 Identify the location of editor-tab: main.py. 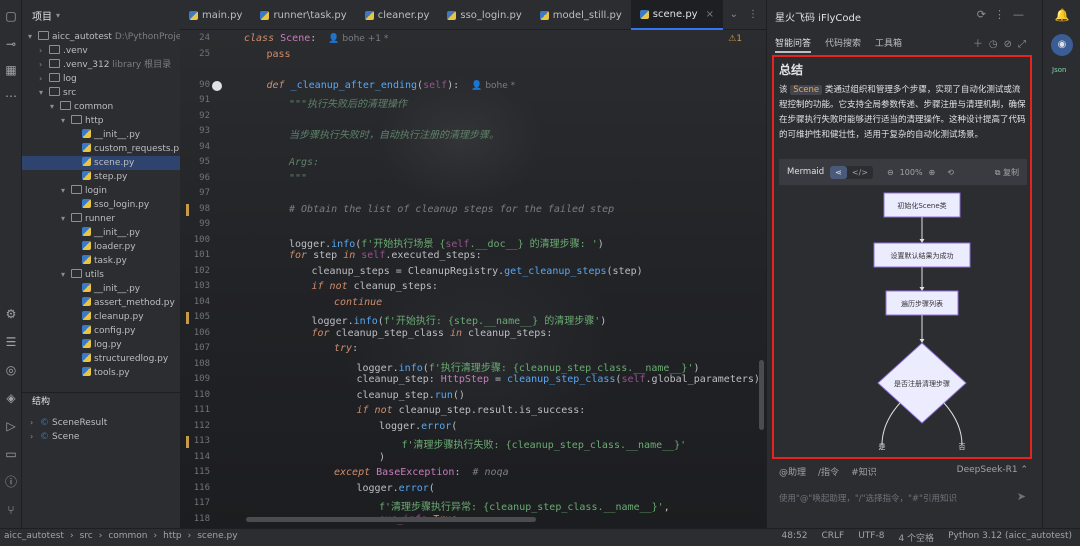
(215, 15).